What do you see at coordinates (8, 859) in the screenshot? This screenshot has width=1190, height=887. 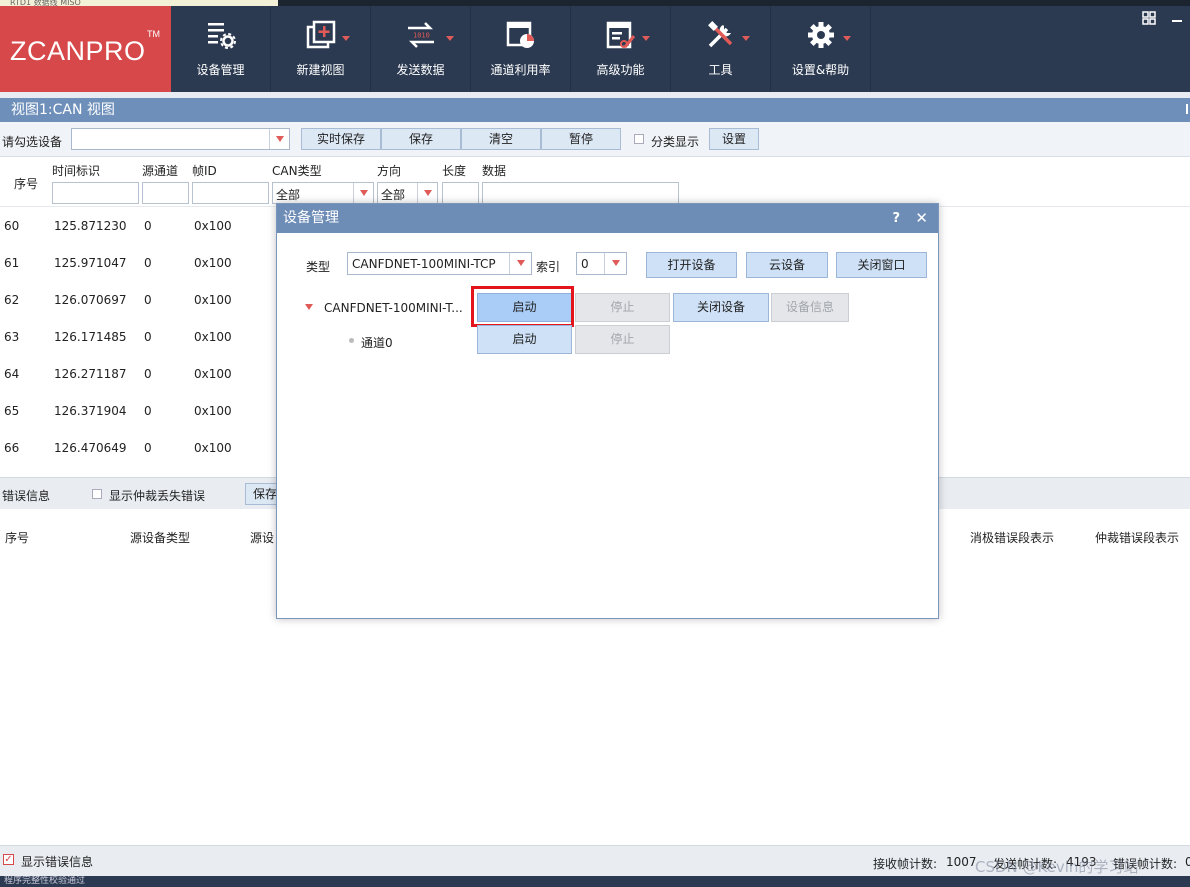 I see `show-errors-checkbox: ✓` at bounding box center [8, 859].